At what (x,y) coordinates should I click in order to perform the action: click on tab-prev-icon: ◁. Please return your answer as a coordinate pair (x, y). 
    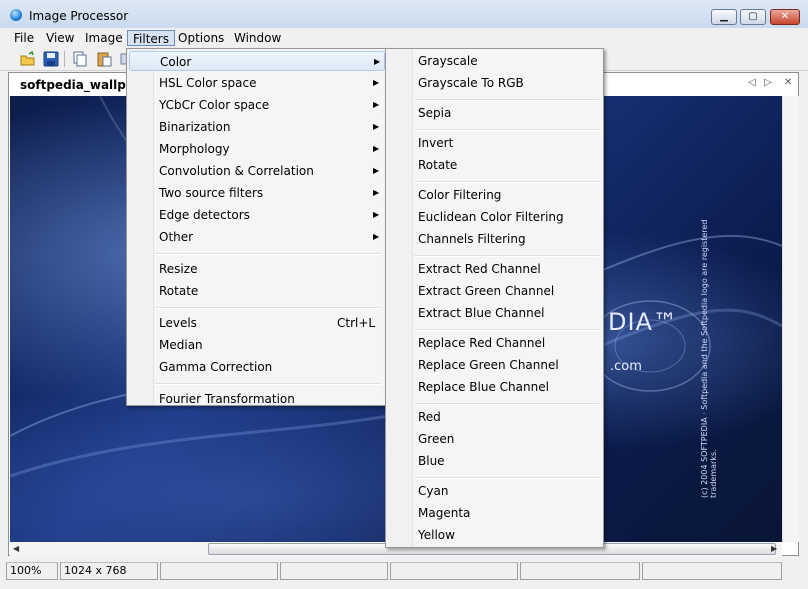
    Looking at the image, I should click on (752, 82).